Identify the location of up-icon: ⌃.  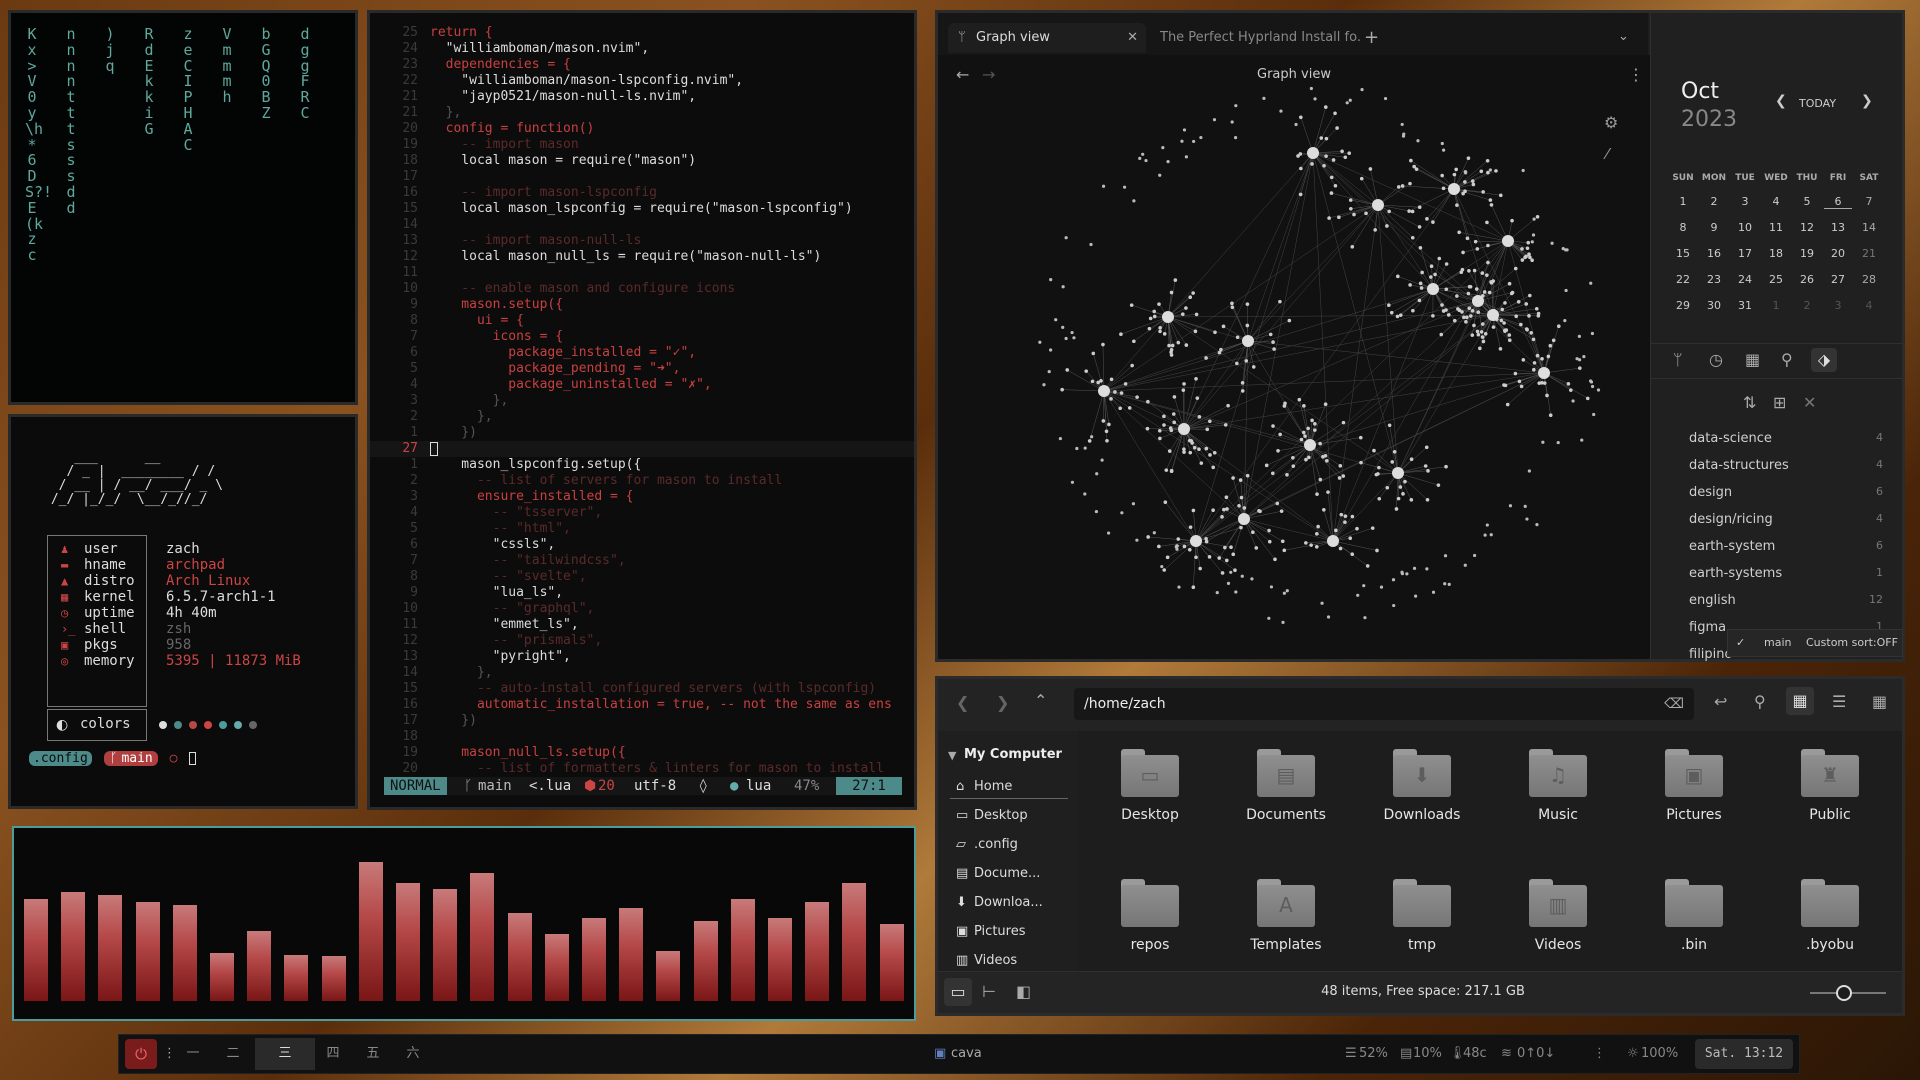
(1040, 700).